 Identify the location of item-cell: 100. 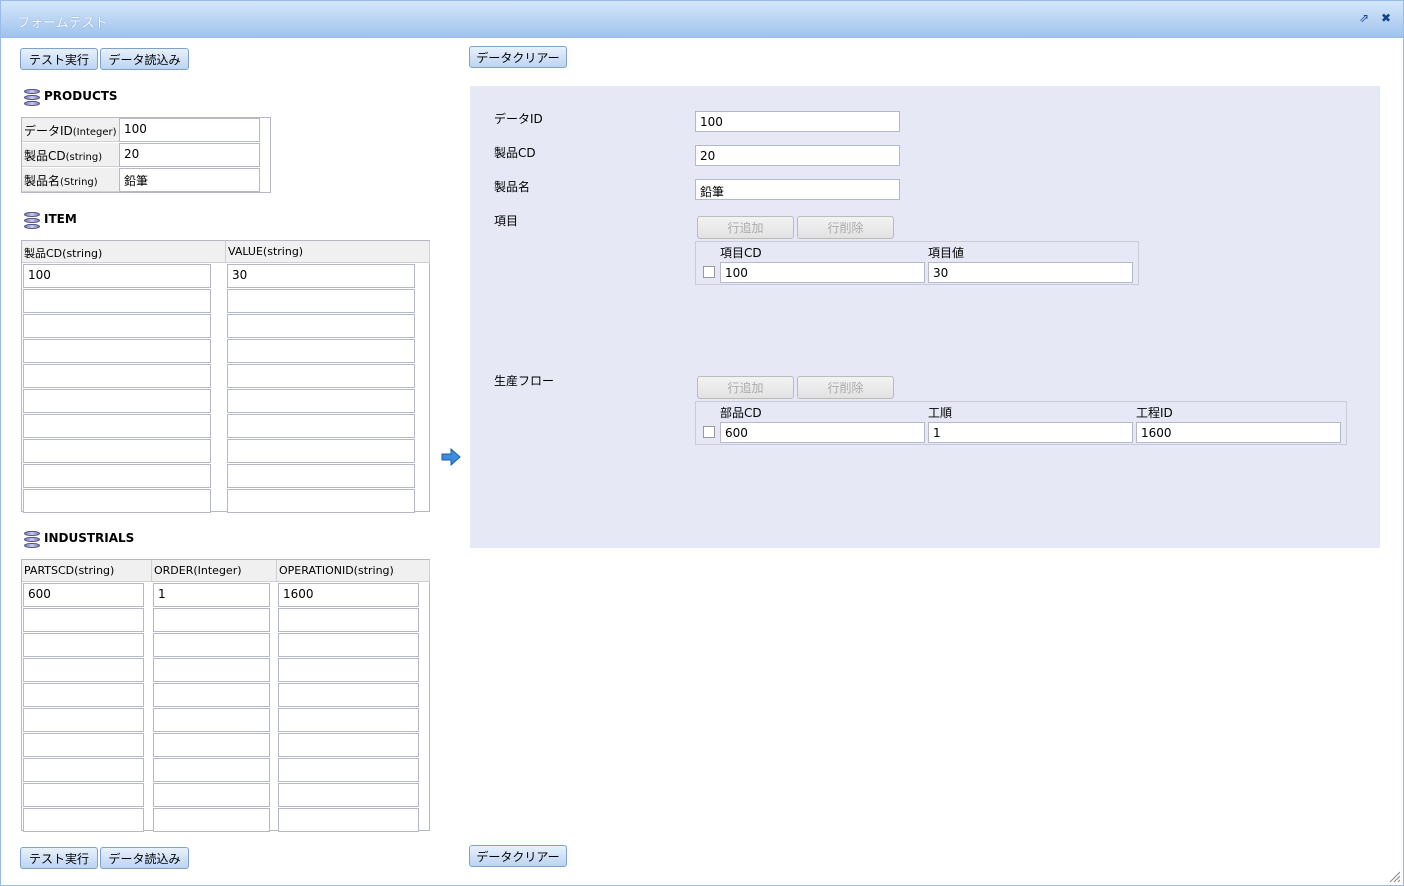
(117, 276).